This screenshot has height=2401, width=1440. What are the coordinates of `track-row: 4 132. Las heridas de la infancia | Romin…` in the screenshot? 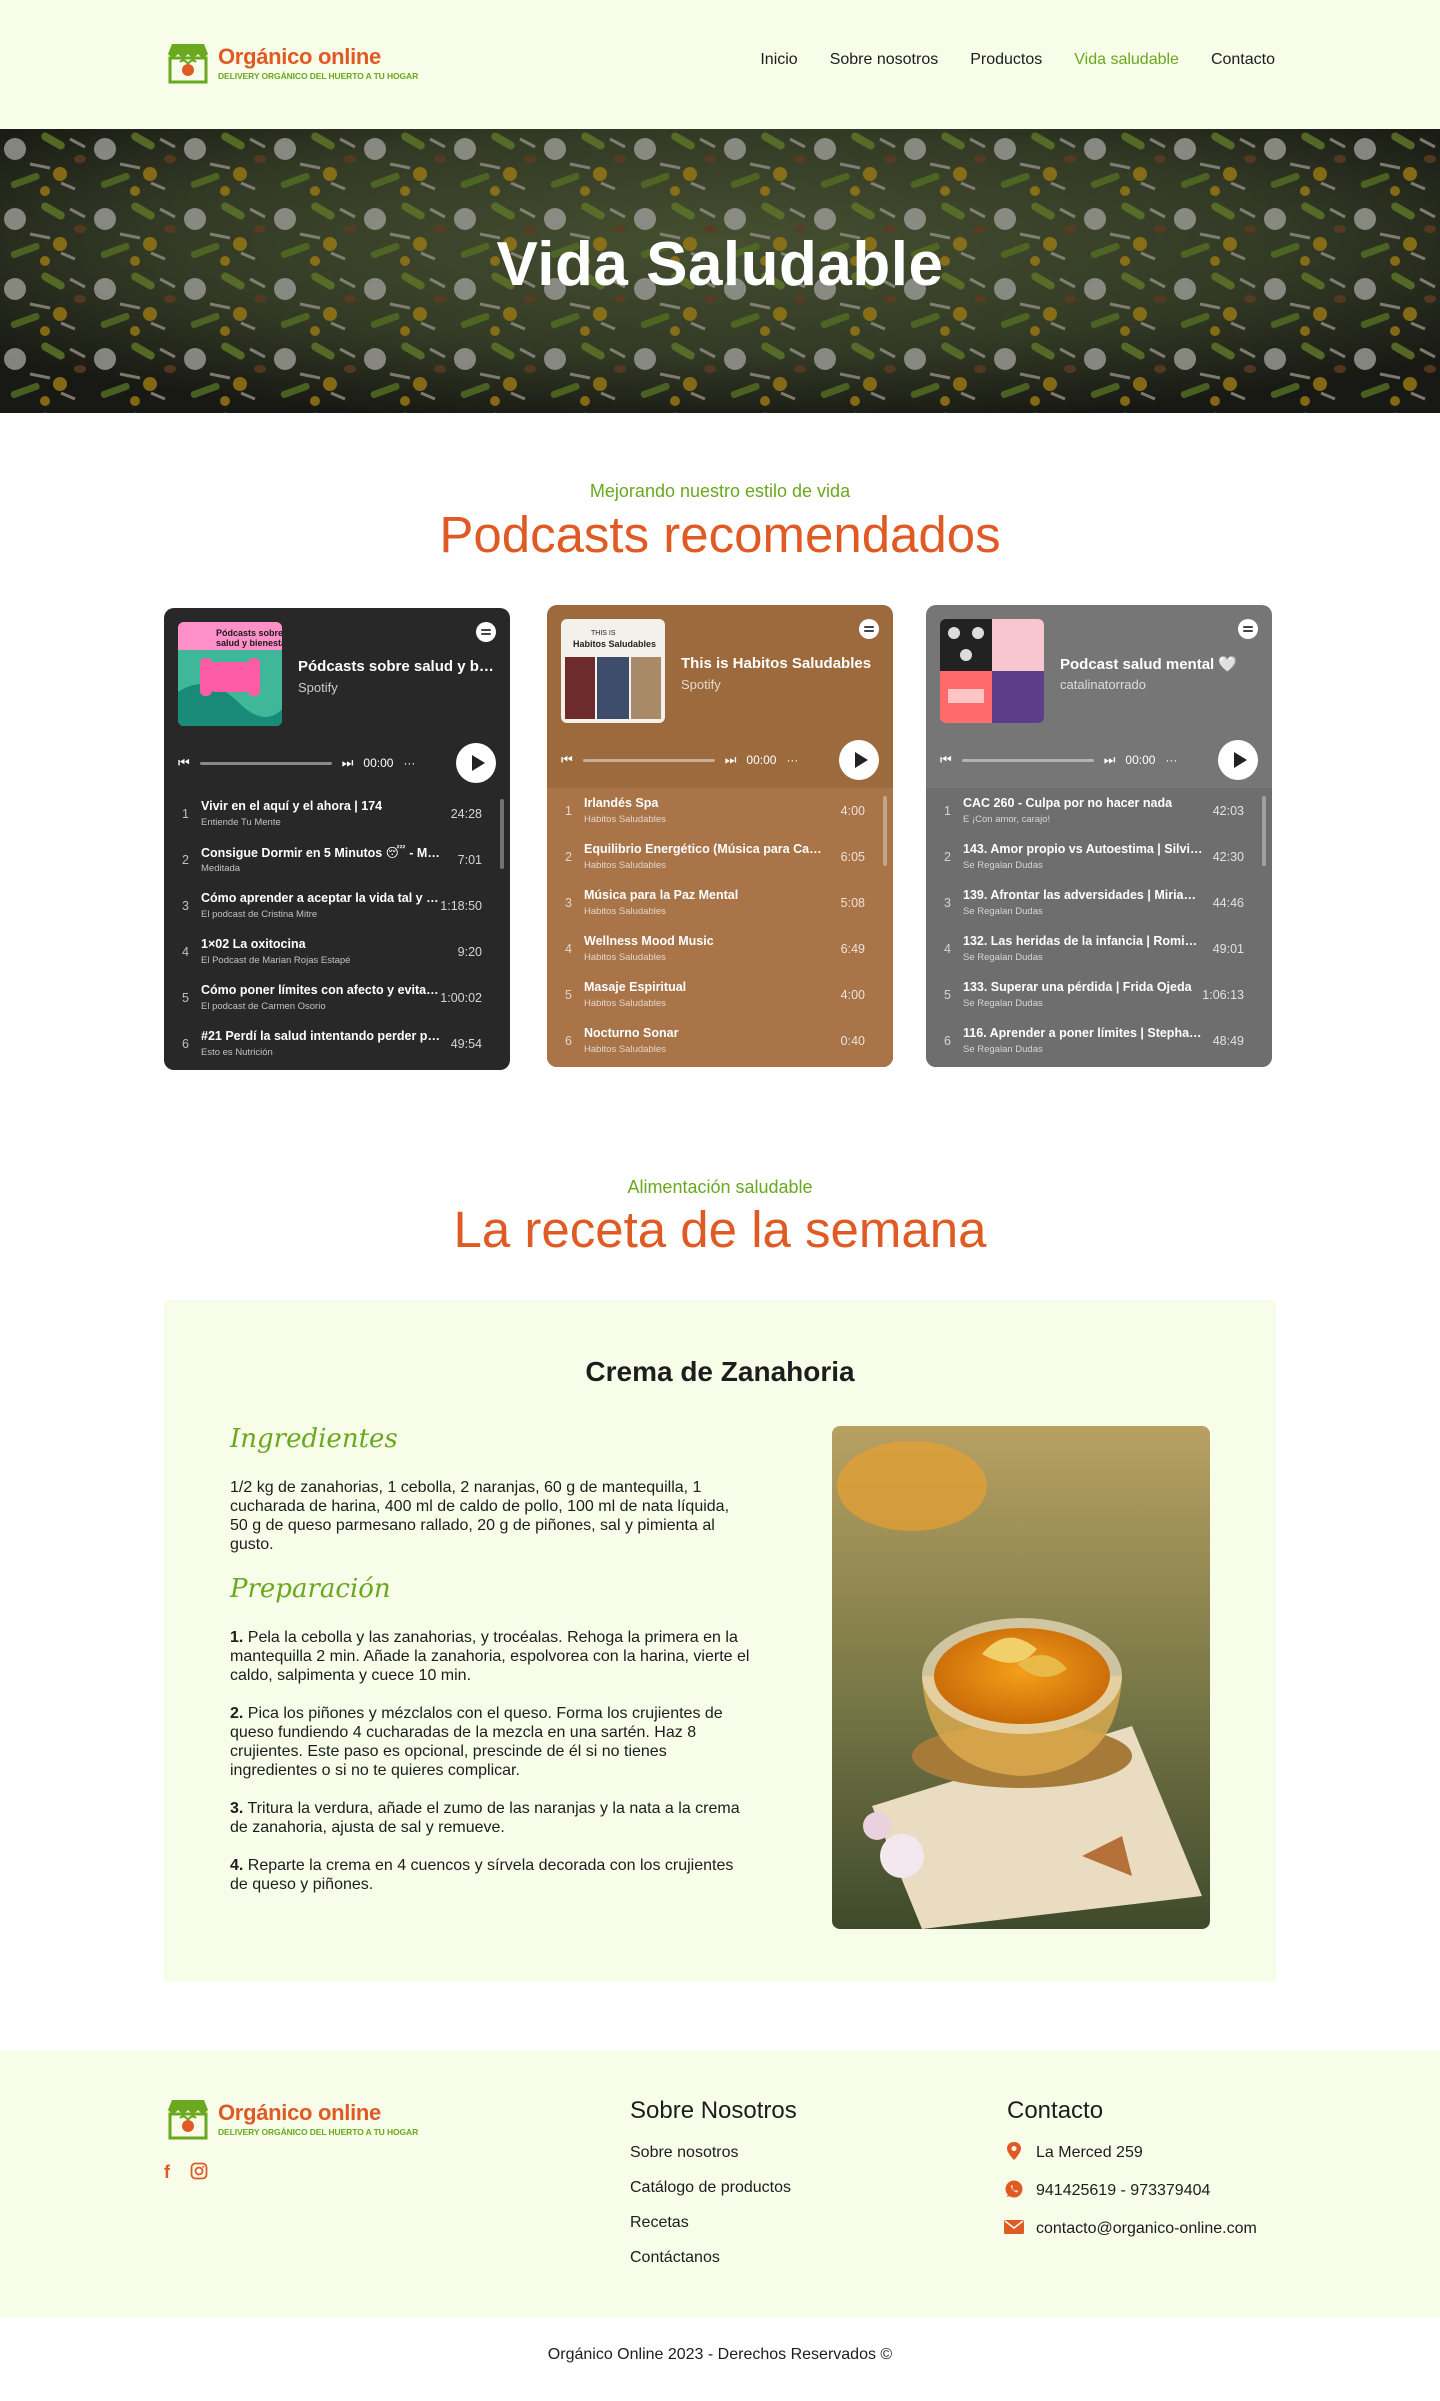 It's located at (1099, 949).